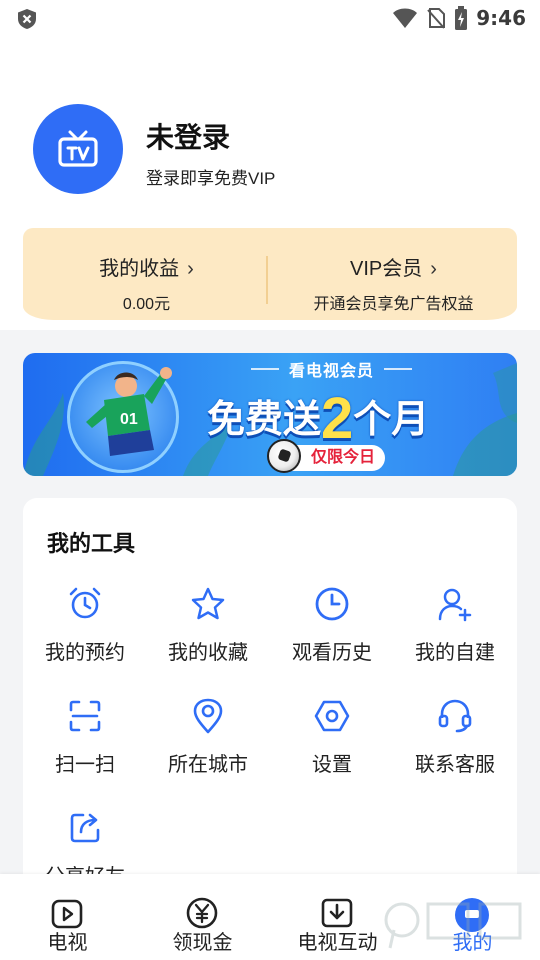 This screenshot has height=960, width=540. I want to click on tv-icon, so click(78, 148).